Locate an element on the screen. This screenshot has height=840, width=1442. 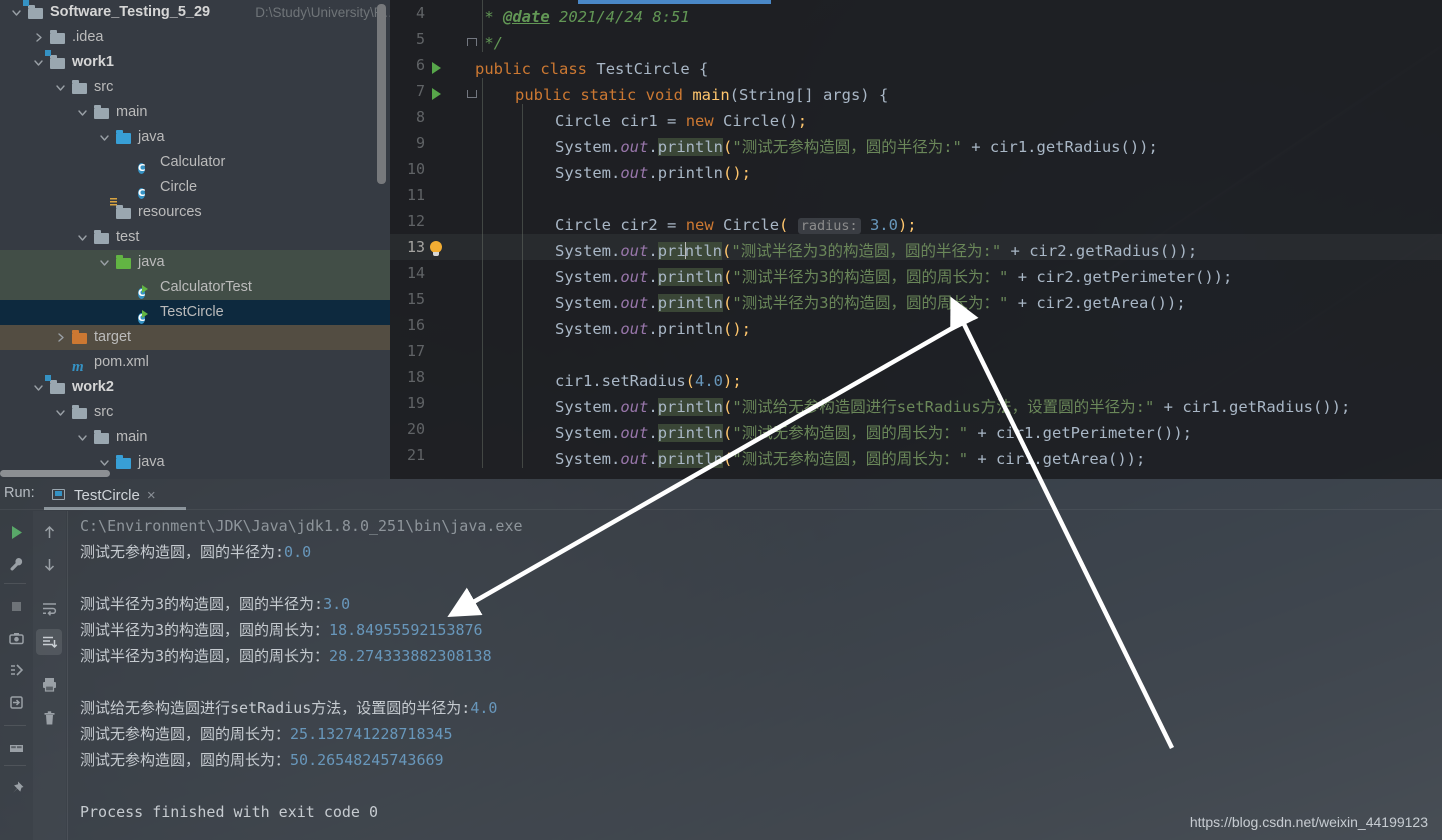
csdn-watermark: https://blog.csdn.net/weixin_44199123 is located at coordinates (1308, 822).